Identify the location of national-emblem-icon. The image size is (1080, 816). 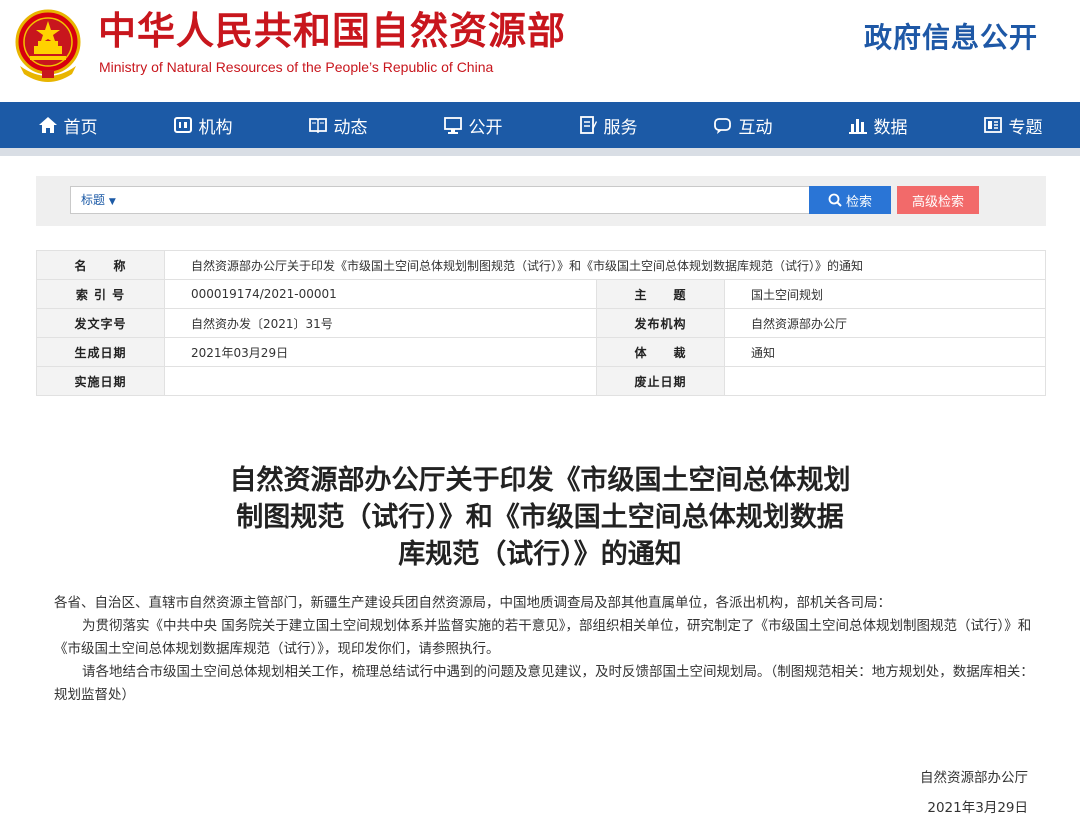
(48, 46).